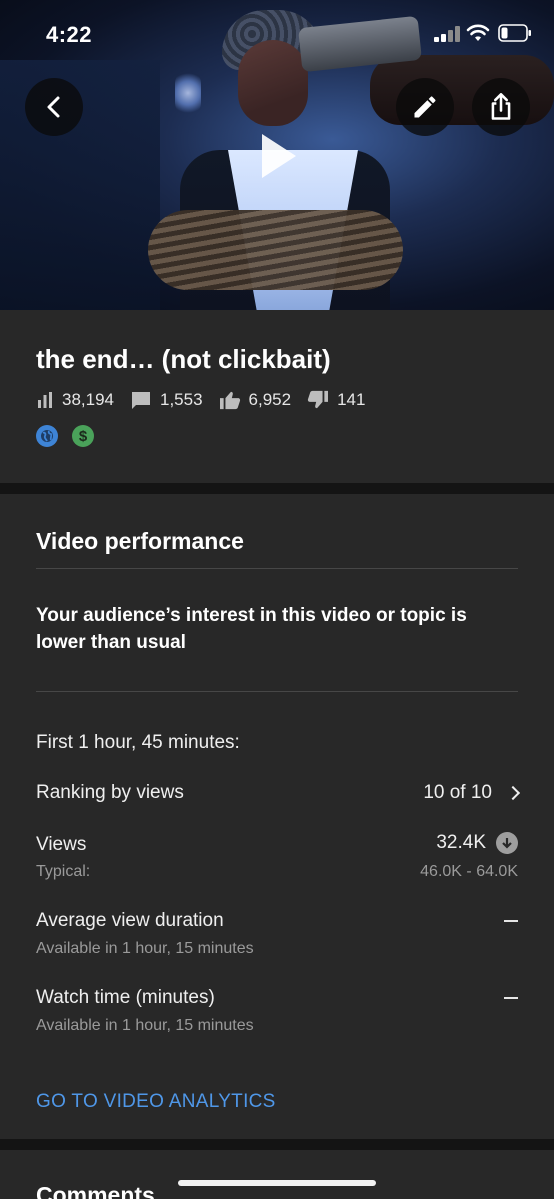 This screenshot has height=1199, width=554. I want to click on pencil-icon, so click(425, 107).